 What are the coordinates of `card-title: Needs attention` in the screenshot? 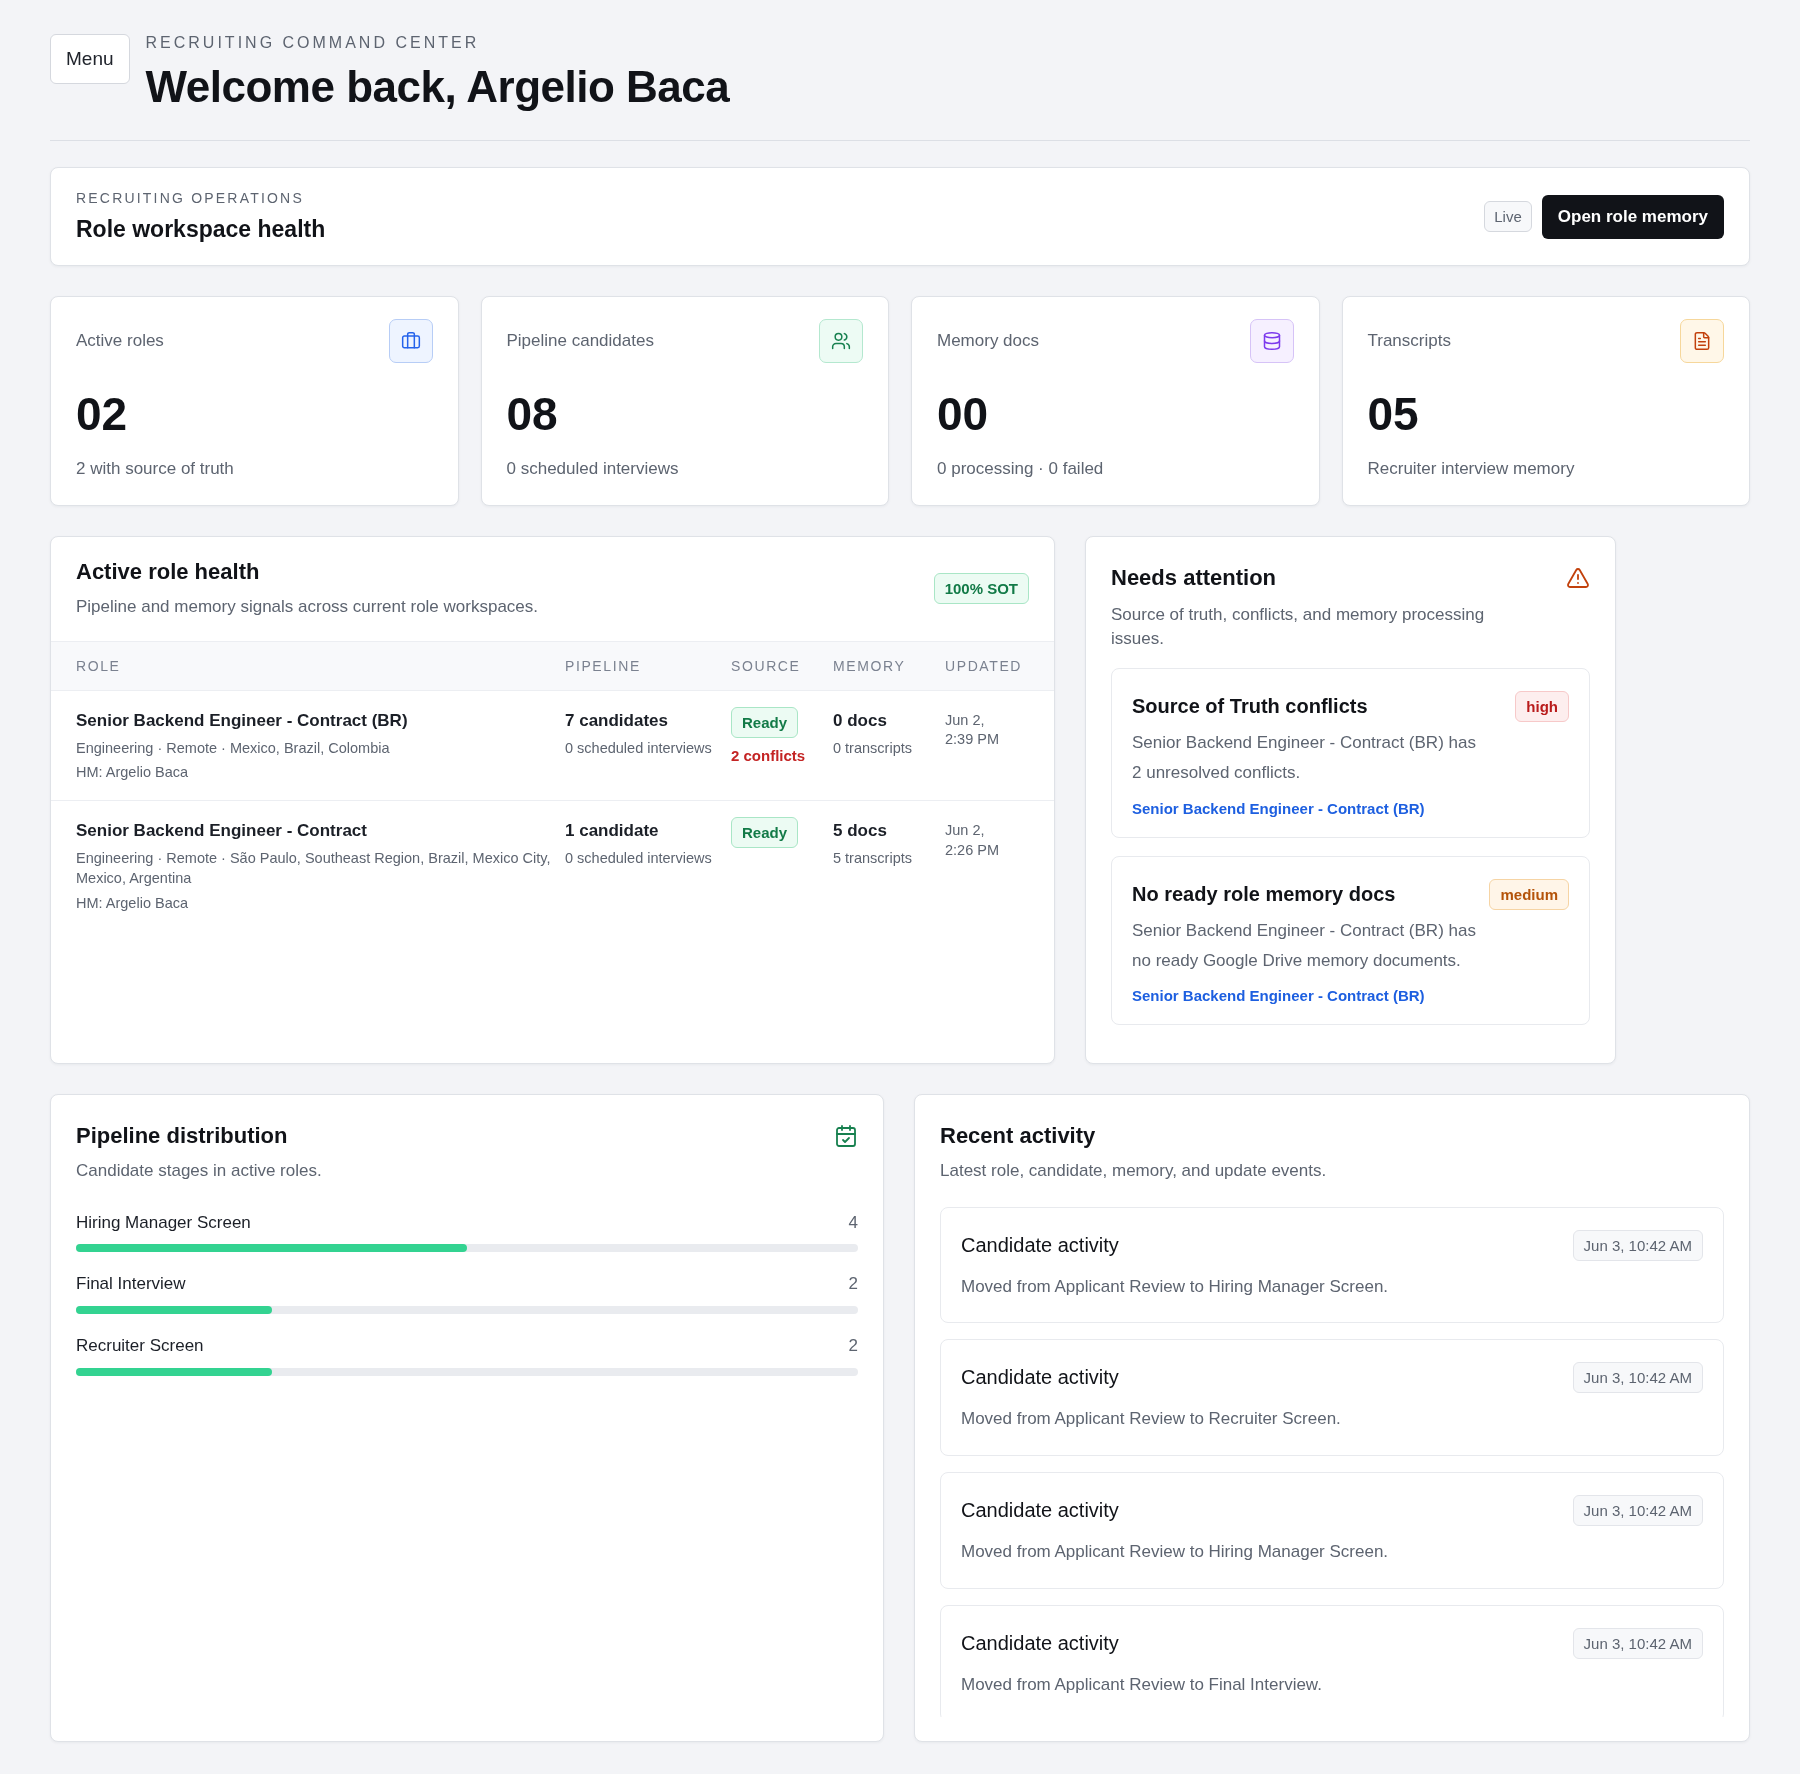 It's located at (1194, 577).